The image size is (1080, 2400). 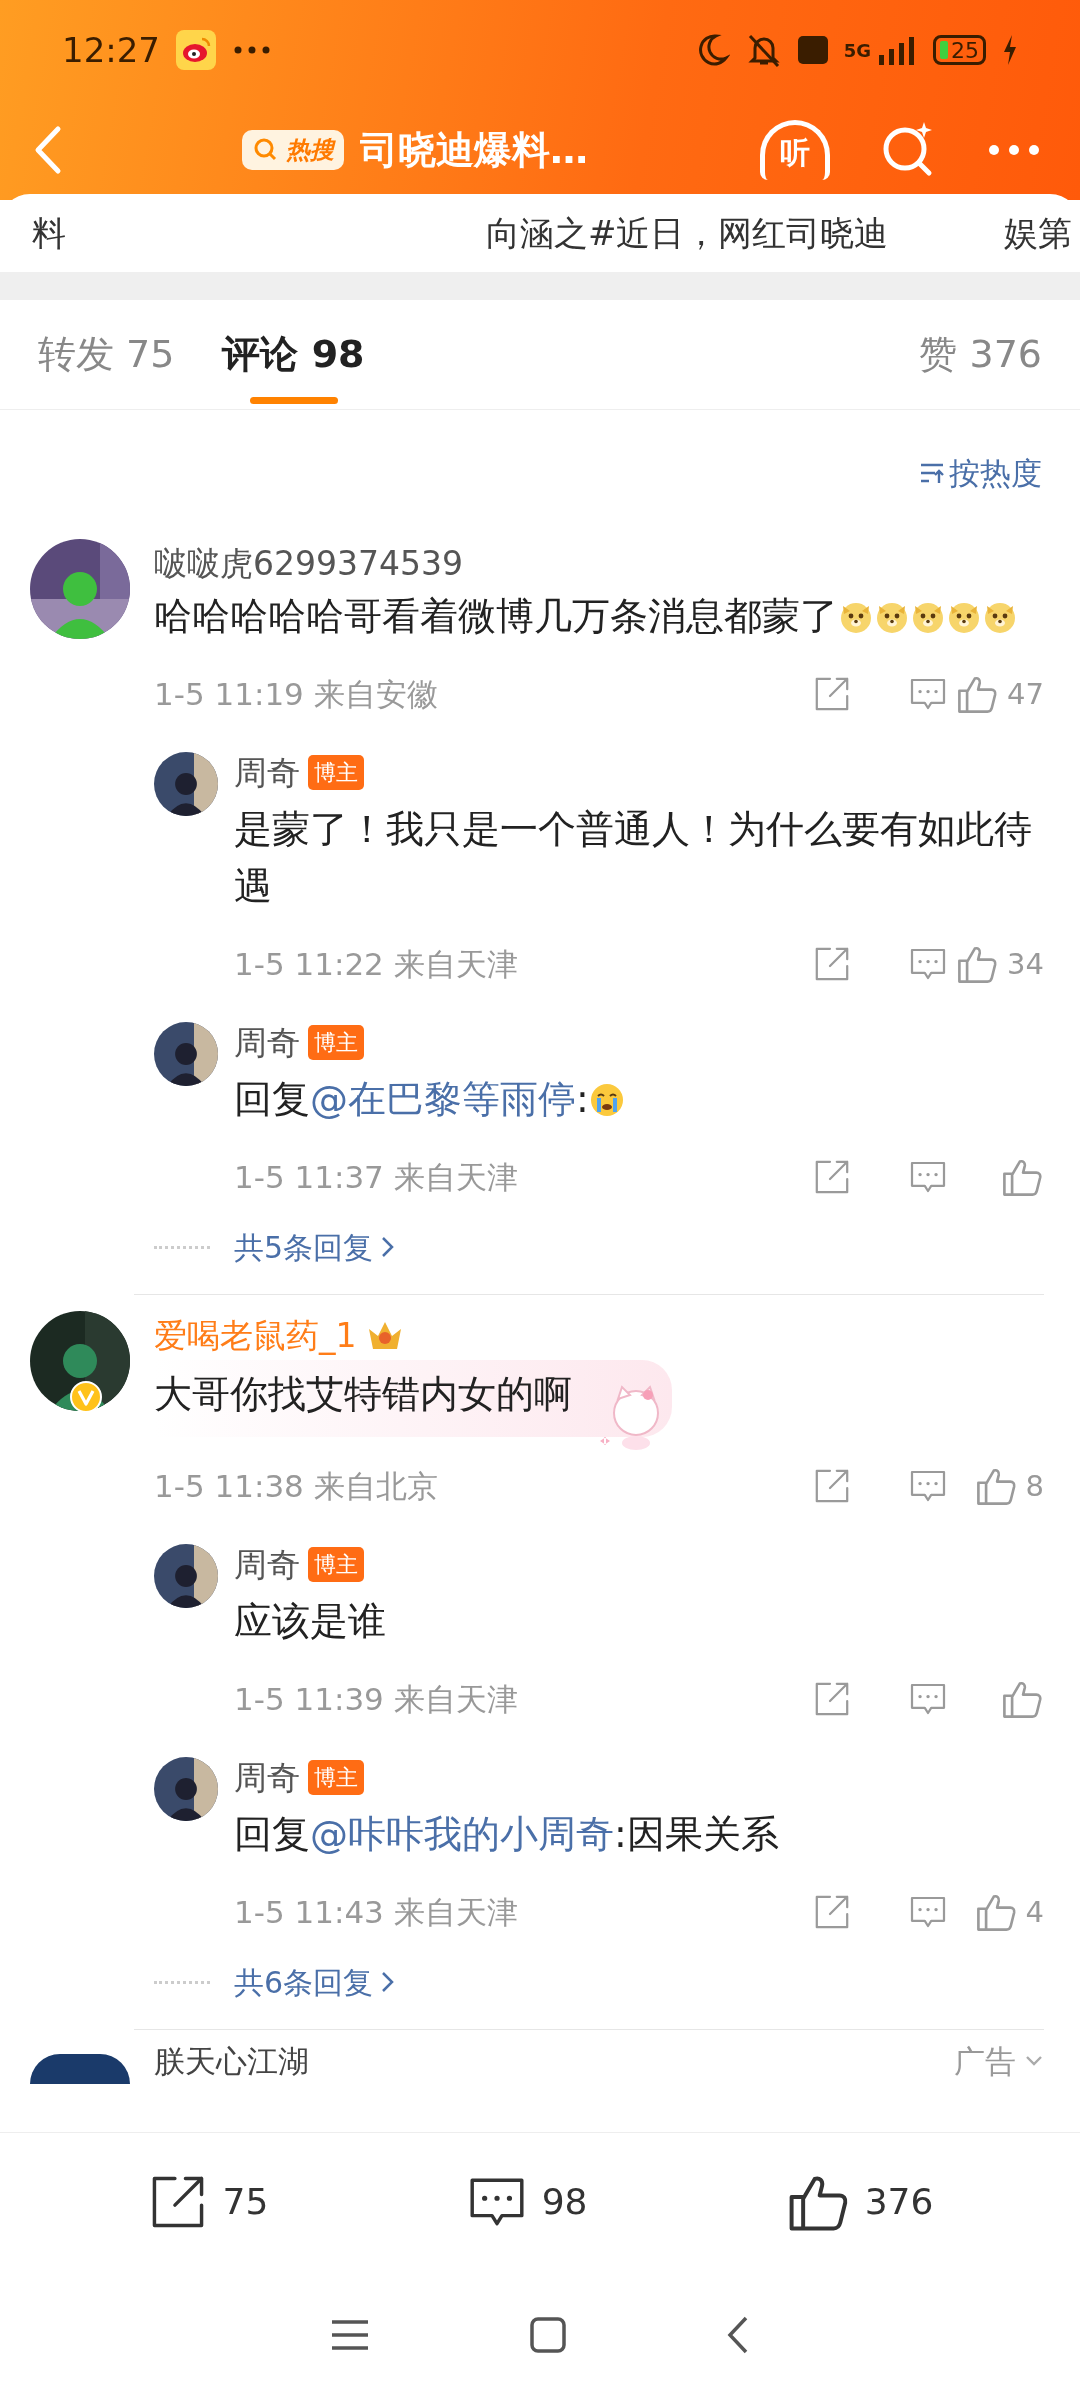 What do you see at coordinates (965, 50) in the screenshot?
I see `battery-level: 25` at bounding box center [965, 50].